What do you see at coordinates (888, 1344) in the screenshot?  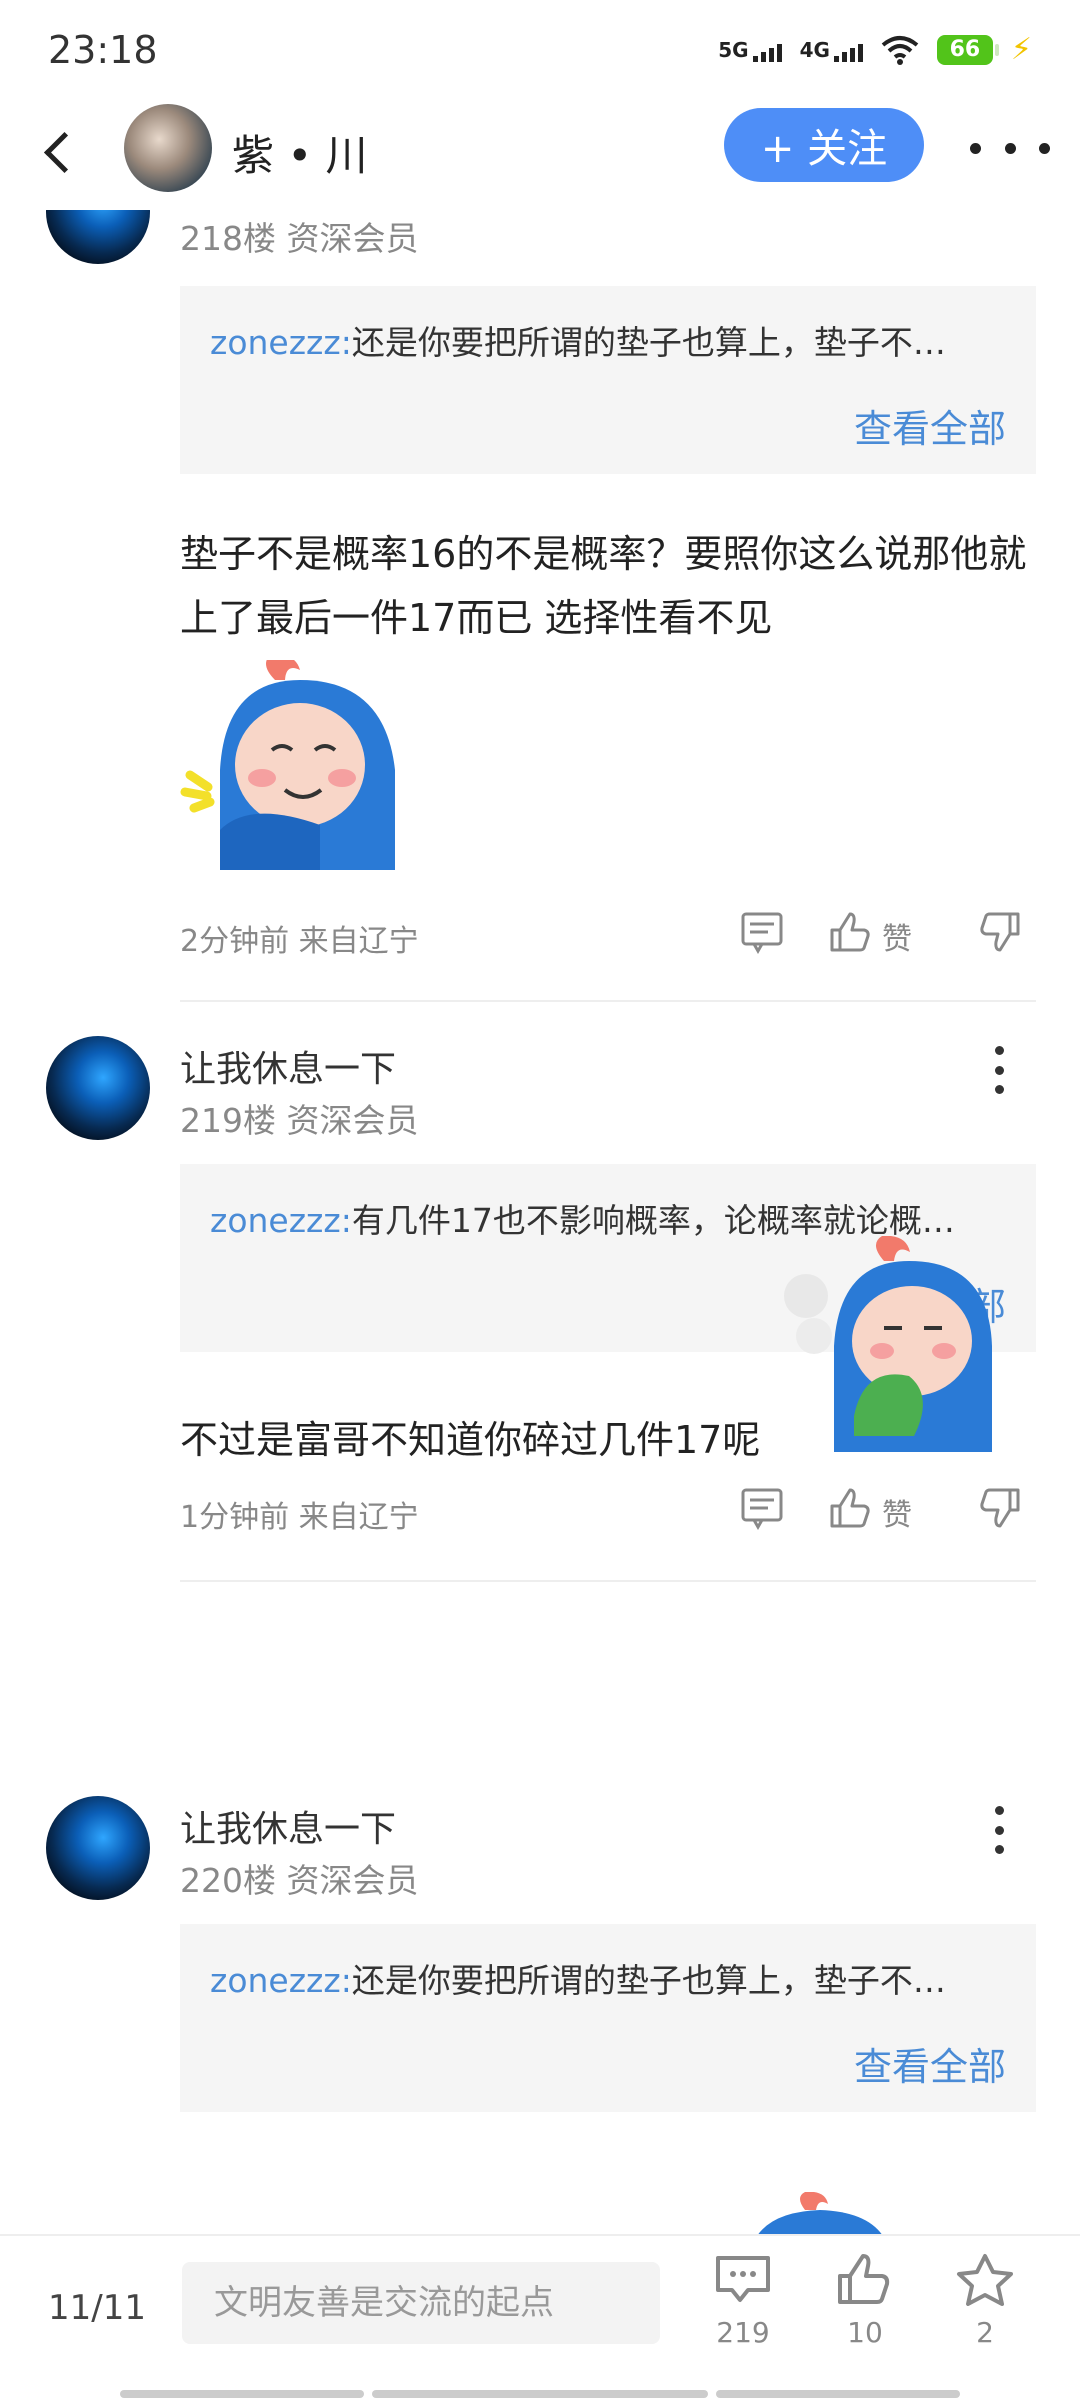 I see `sticker-sigh-icon` at bounding box center [888, 1344].